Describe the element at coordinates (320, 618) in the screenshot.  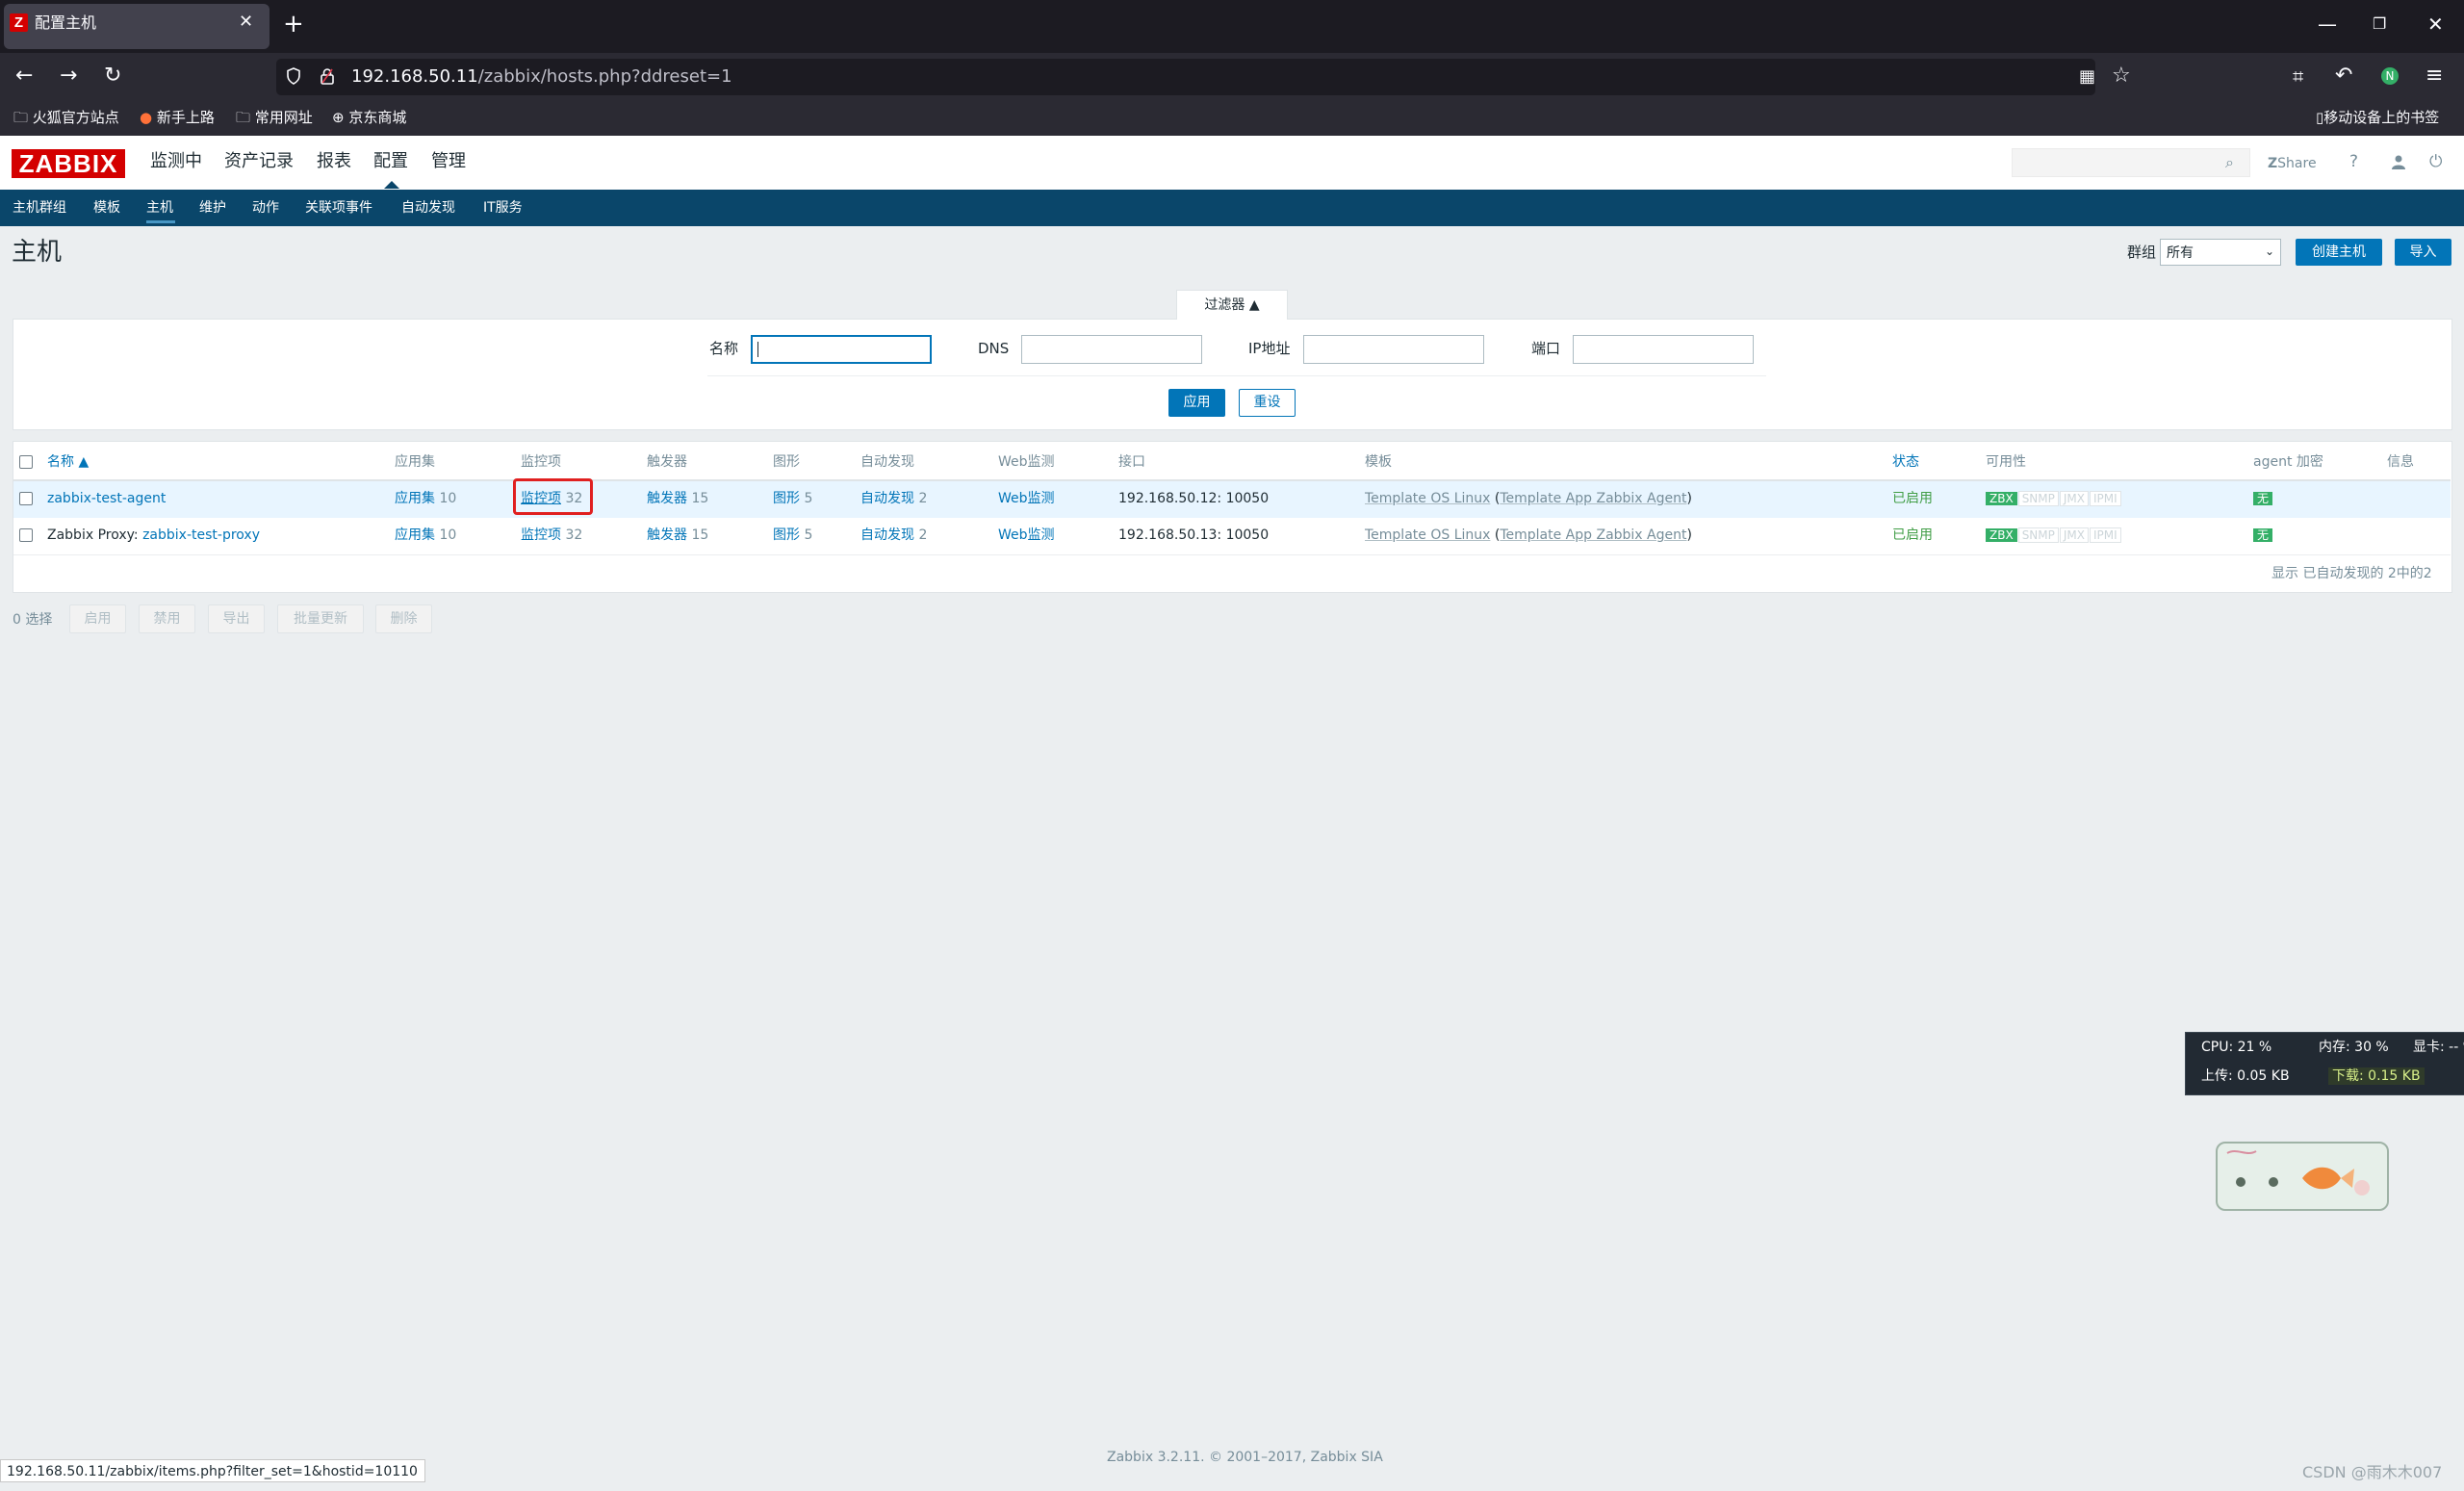
I see `mass-update-button: 批量更新` at that location.